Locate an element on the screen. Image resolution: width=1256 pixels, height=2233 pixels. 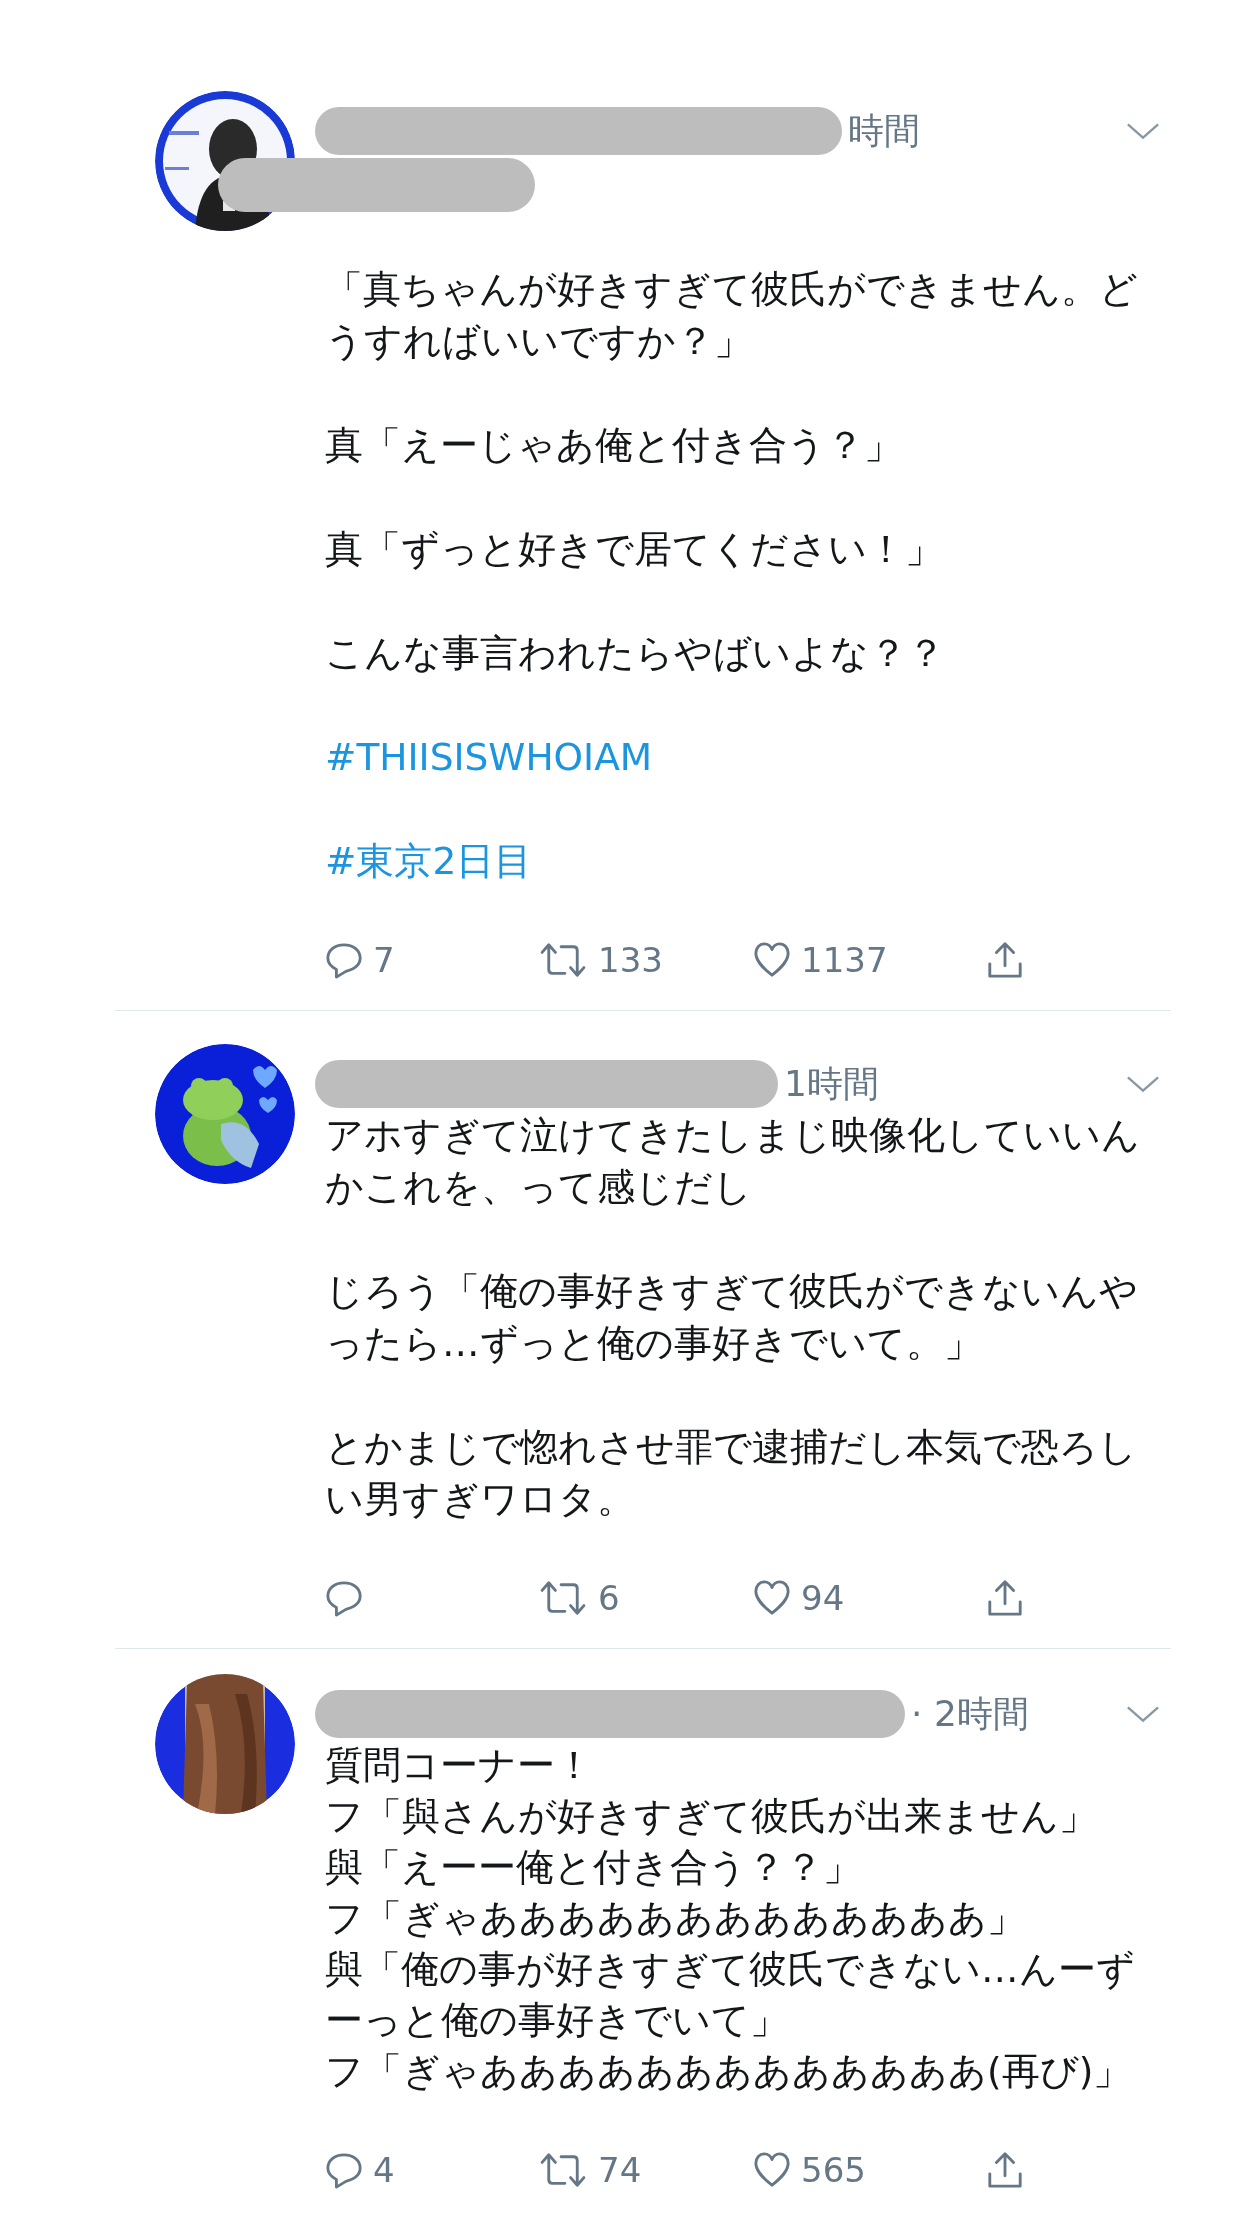
like-count: 1137 is located at coordinates (844, 960).